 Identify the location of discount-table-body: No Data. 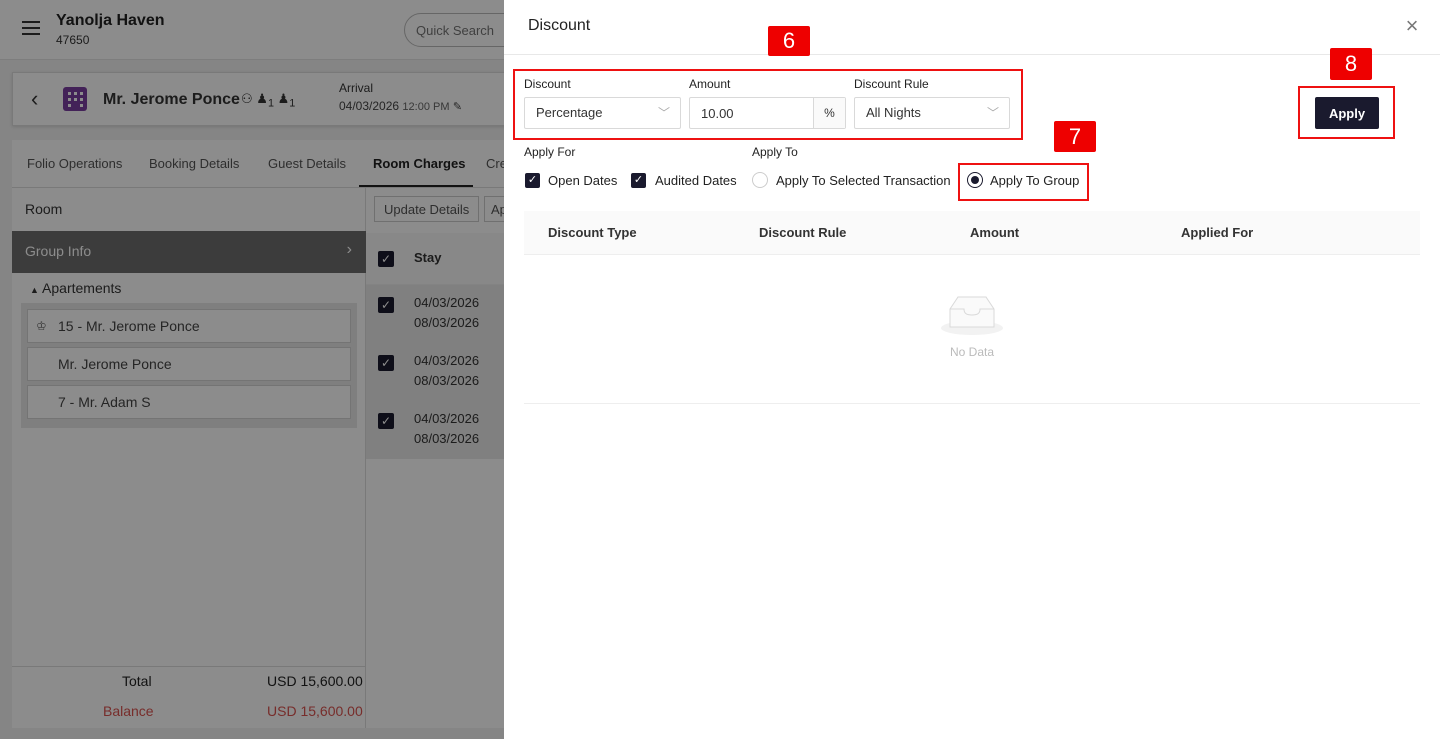
(972, 329).